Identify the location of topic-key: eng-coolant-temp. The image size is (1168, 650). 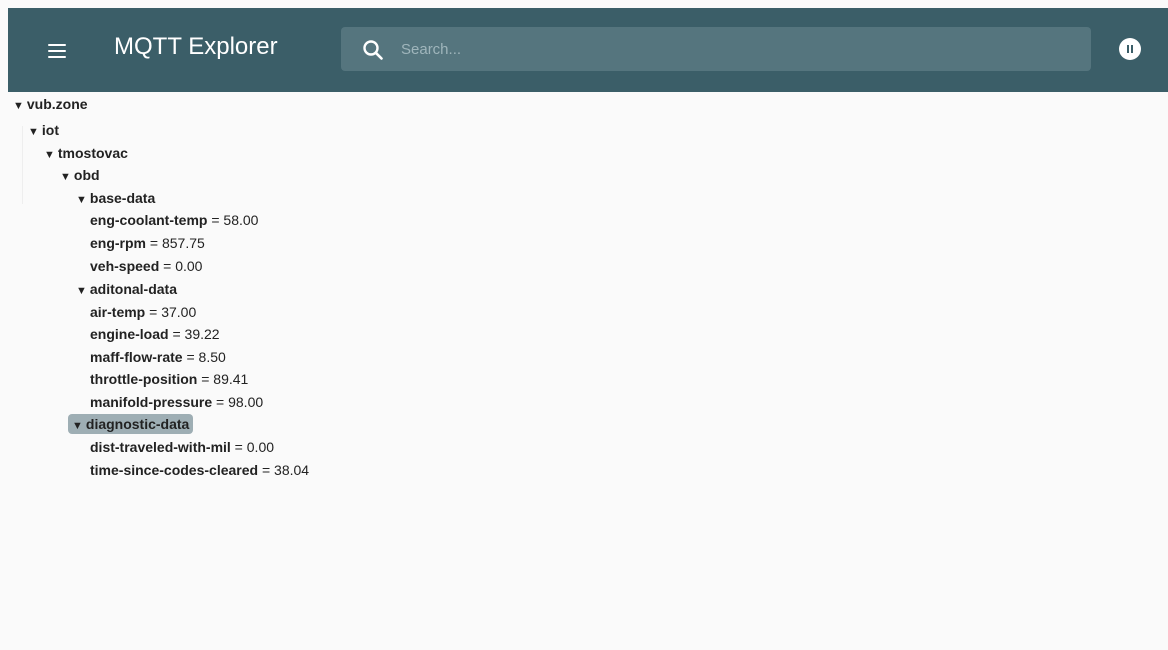
(149, 220).